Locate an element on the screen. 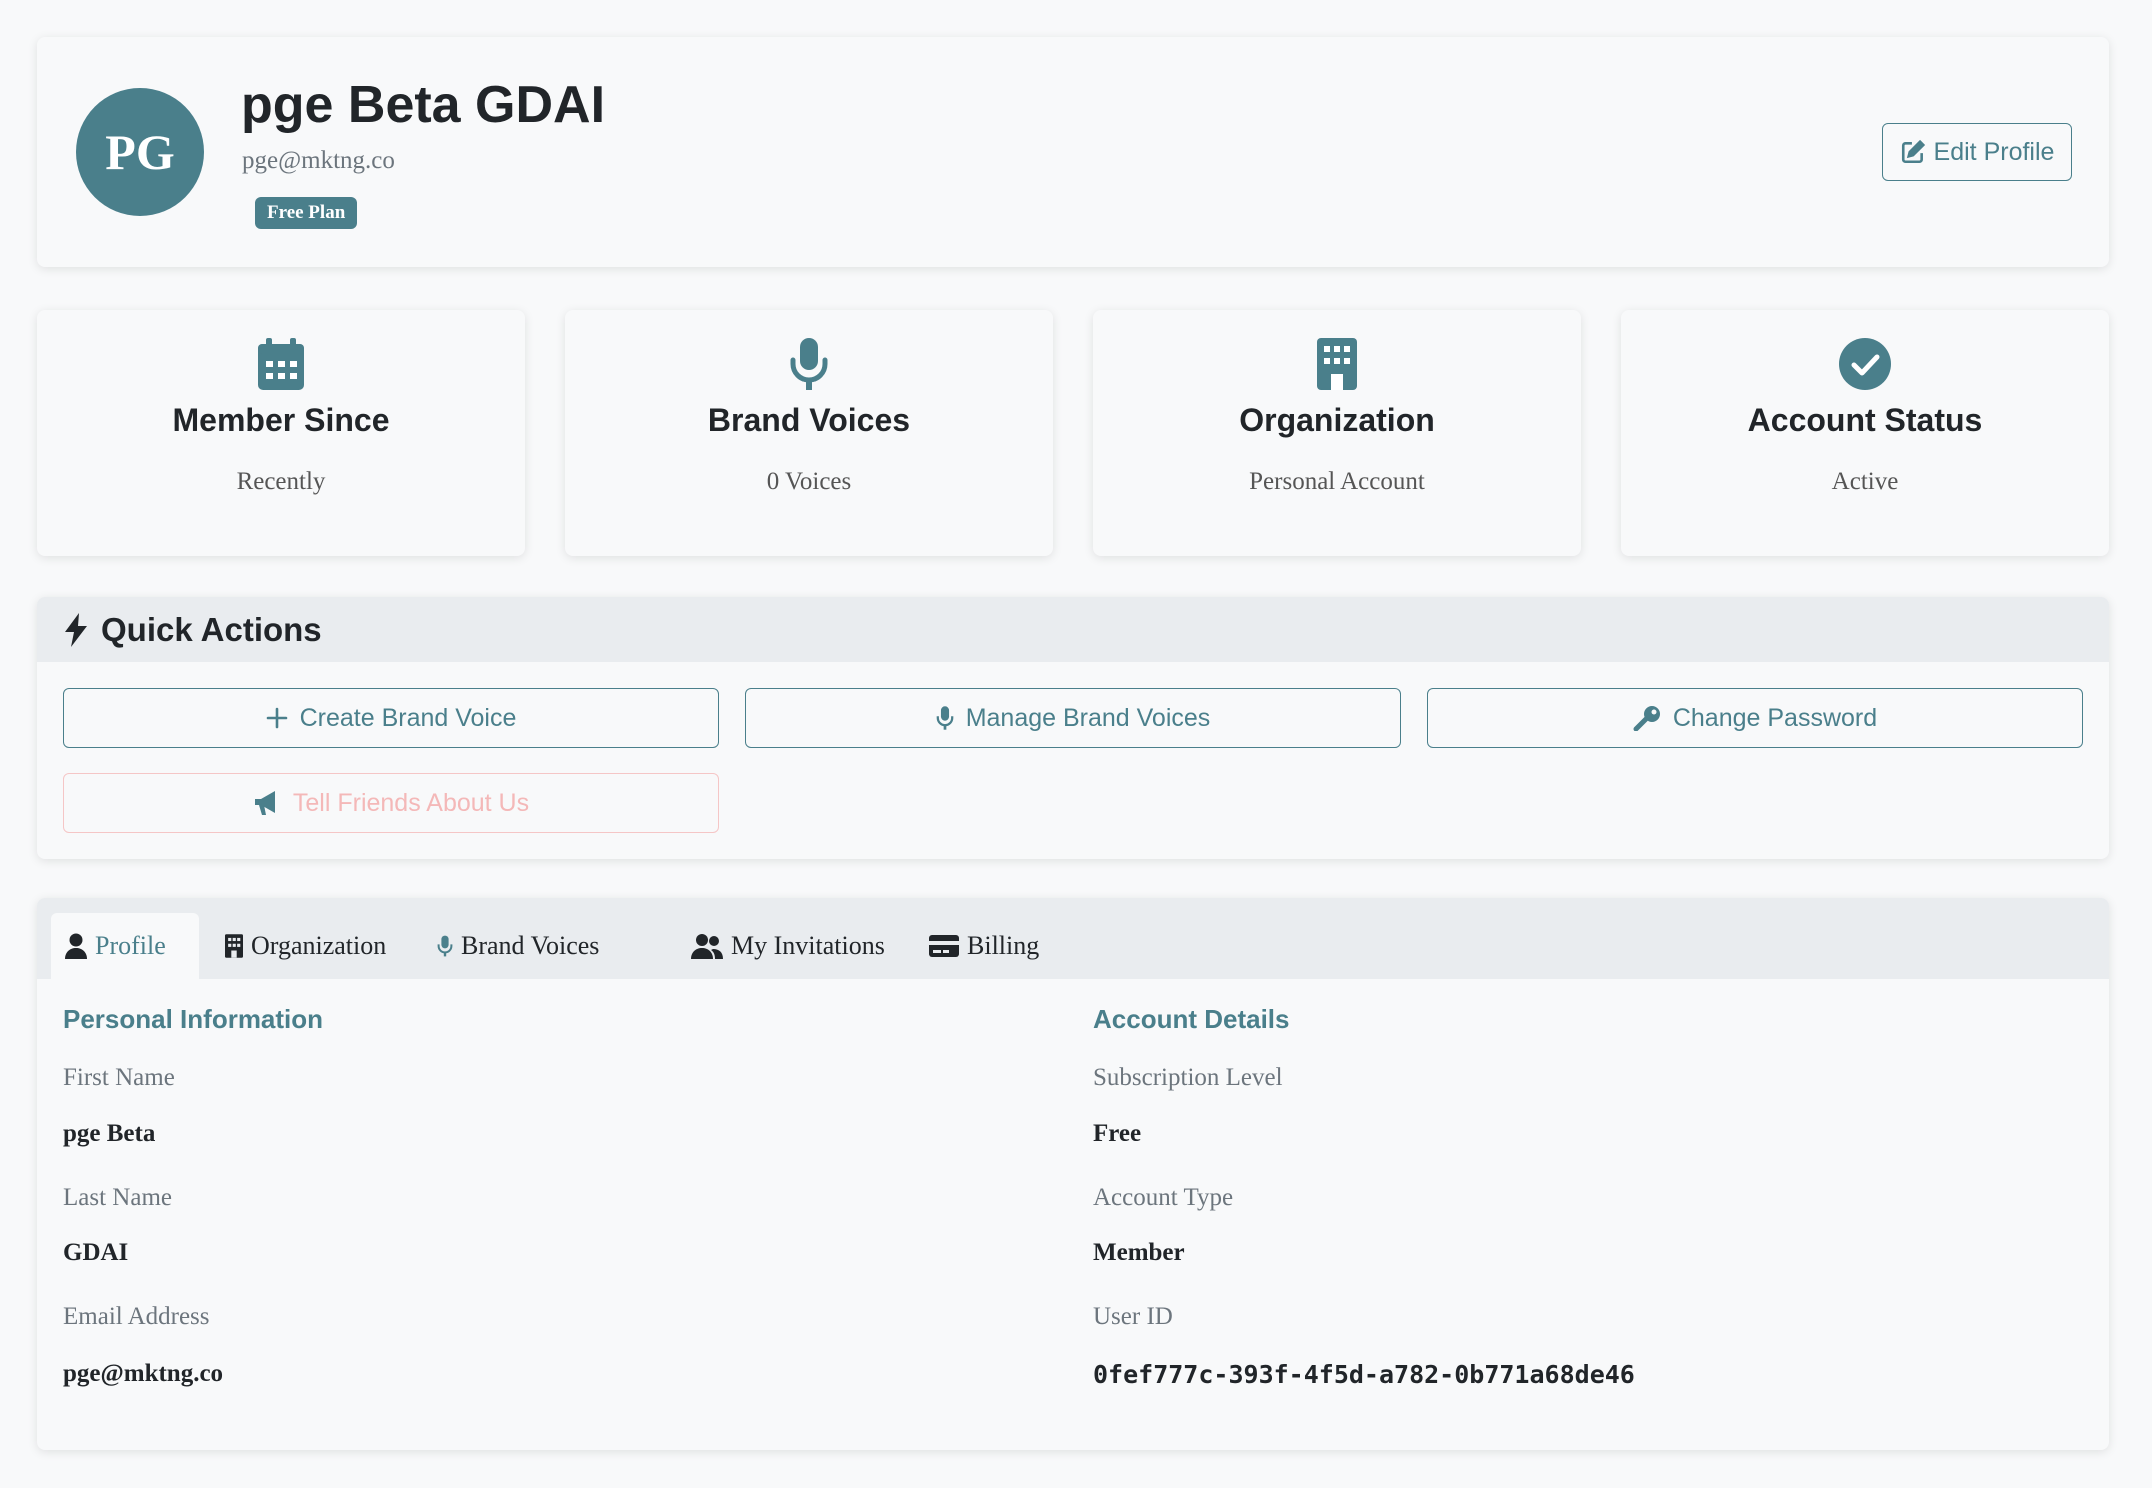 Image resolution: width=2152 pixels, height=1488 pixels. button-label: Manage Brand Voices is located at coordinates (1088, 717).